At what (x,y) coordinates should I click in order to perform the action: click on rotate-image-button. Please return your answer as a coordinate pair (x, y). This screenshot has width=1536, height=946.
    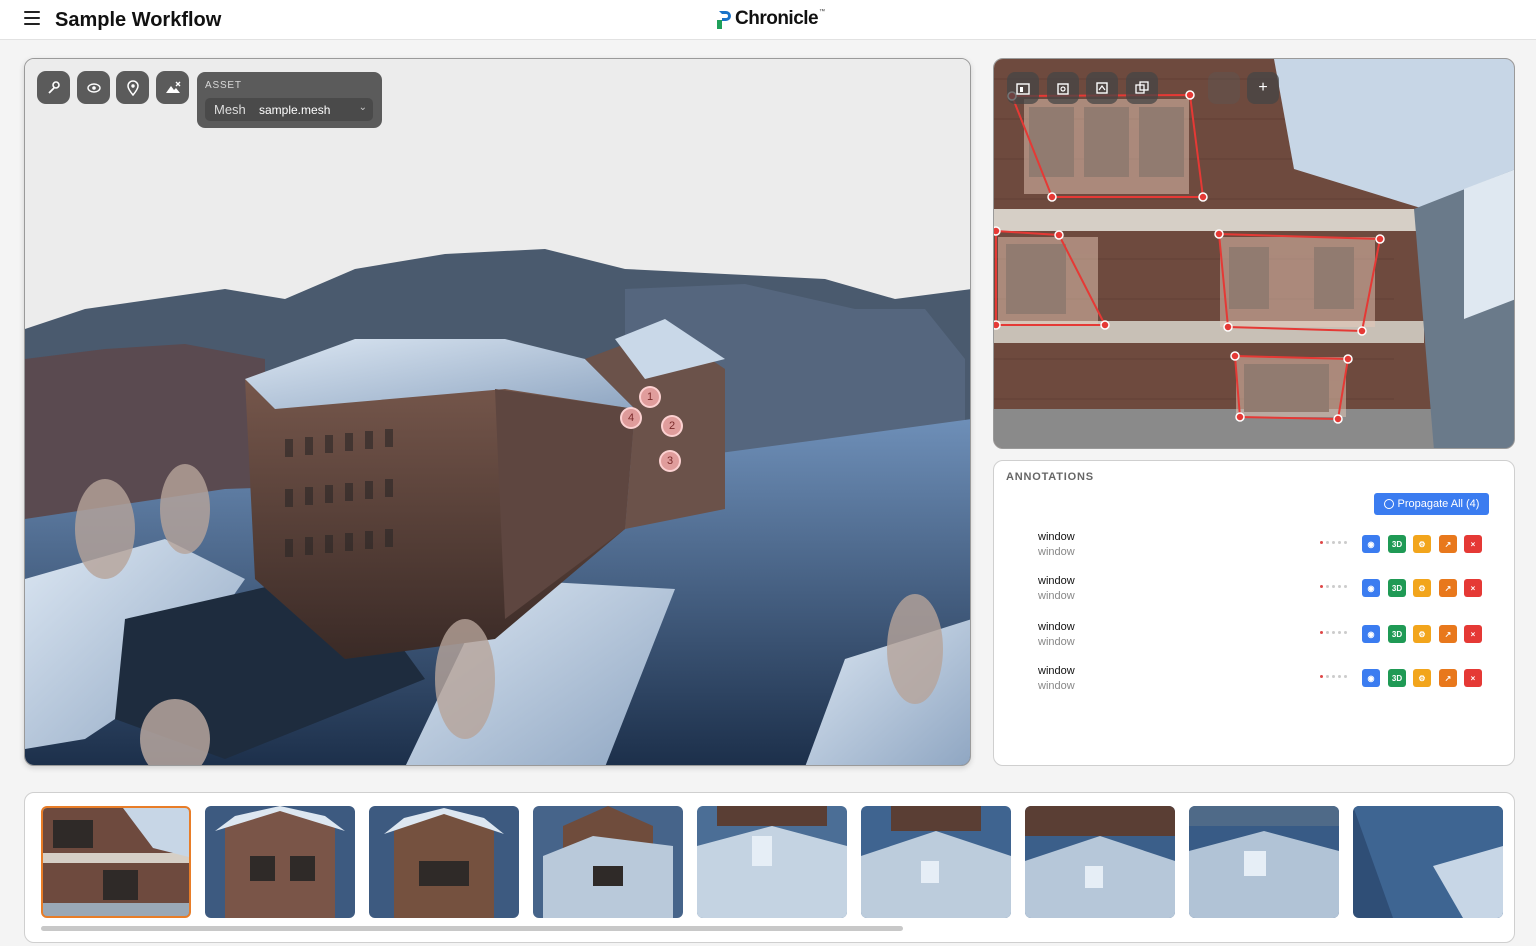
    Looking at the image, I should click on (1063, 88).